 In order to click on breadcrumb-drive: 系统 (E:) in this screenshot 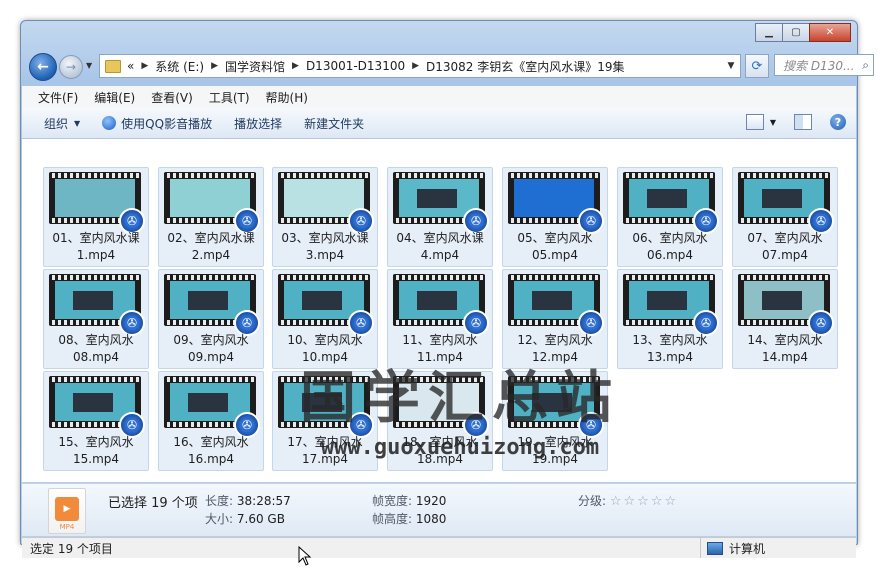, I will do `click(179, 66)`.